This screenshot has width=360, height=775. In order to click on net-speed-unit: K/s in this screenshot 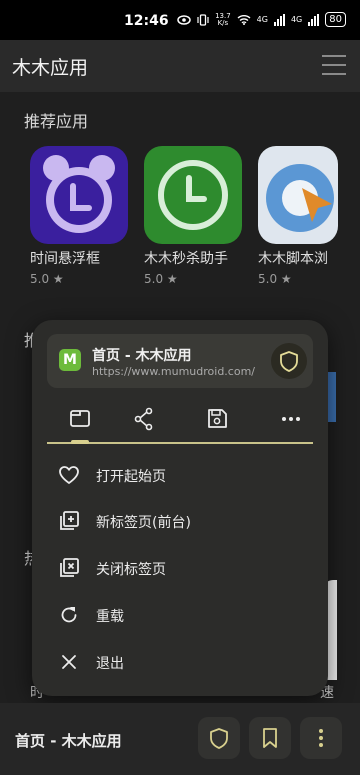, I will do `click(223, 22)`.